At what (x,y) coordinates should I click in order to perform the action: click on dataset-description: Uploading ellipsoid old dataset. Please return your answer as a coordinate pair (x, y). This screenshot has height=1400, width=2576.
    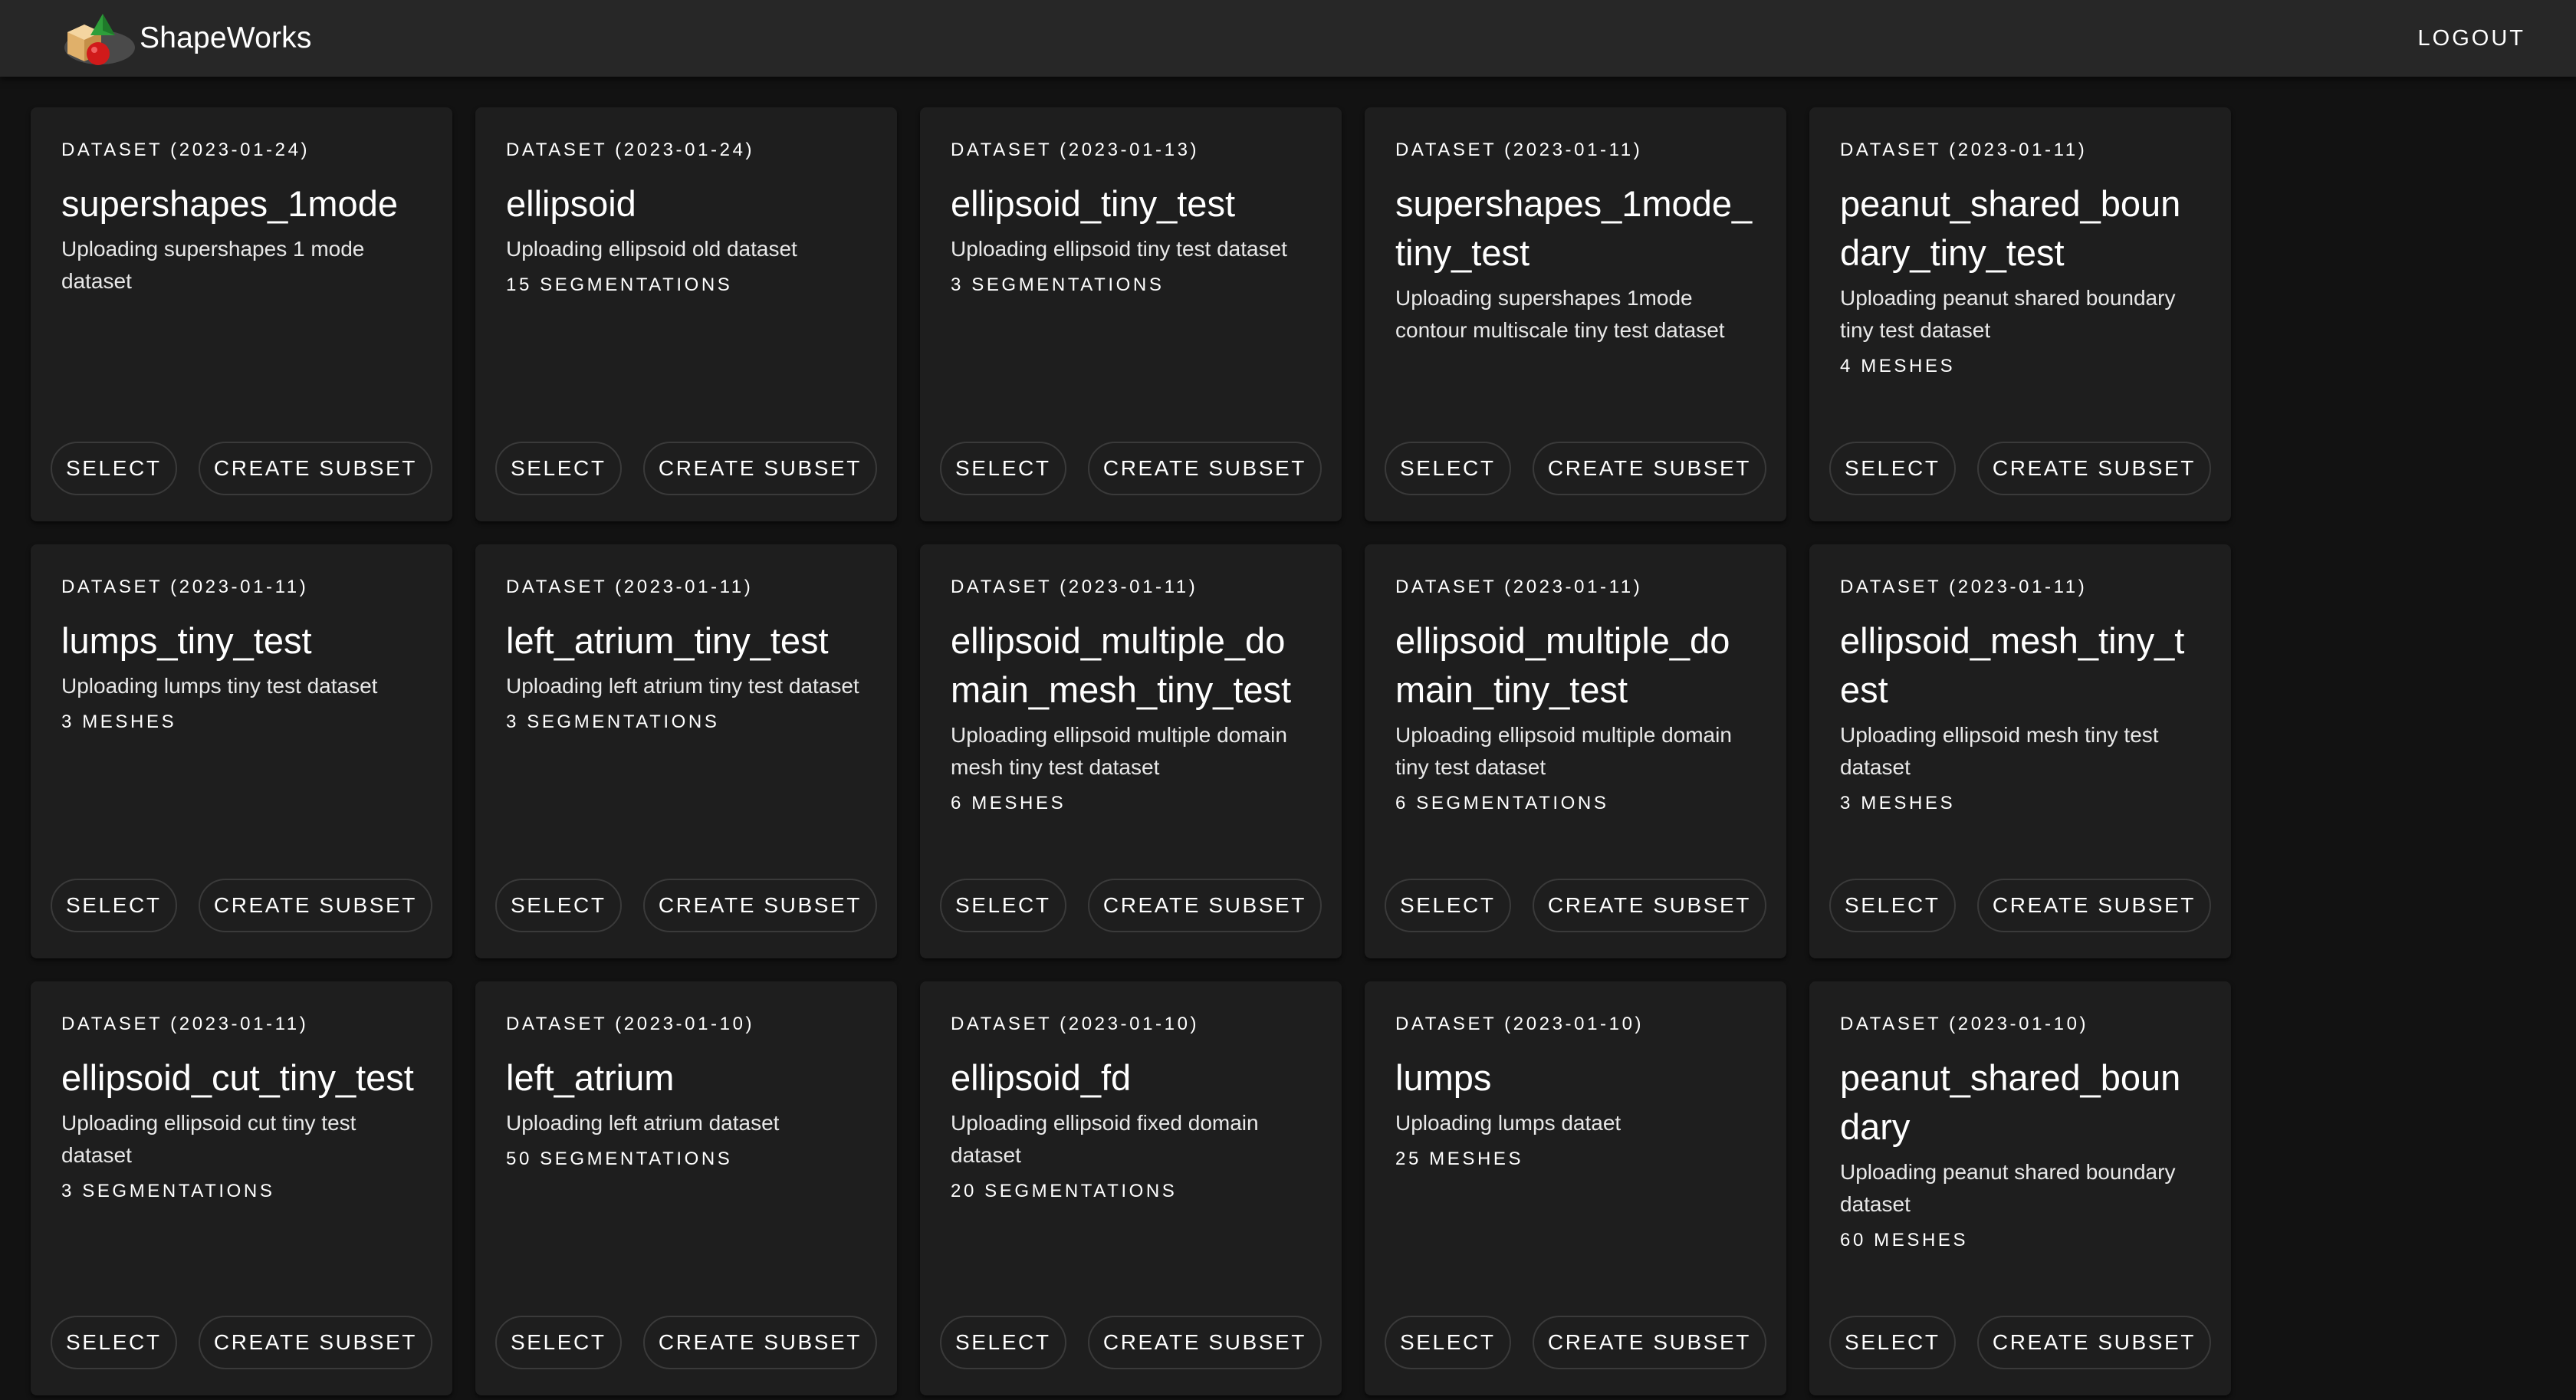
    Looking at the image, I should click on (652, 249).